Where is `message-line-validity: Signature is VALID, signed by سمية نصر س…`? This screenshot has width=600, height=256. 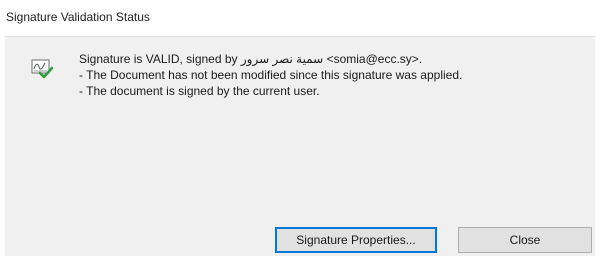
message-line-validity: Signature is VALID, signed by سمية نصر س… is located at coordinates (251, 59).